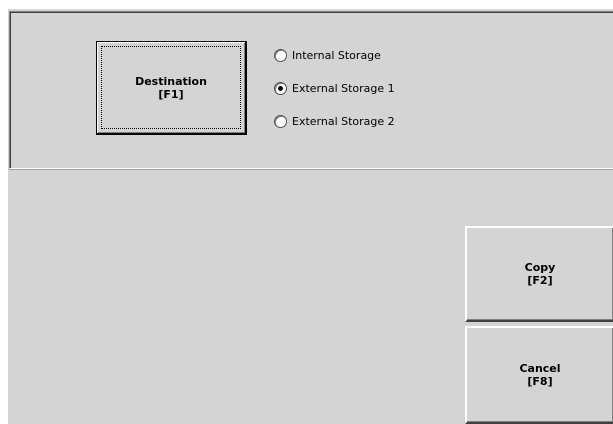  Describe the element at coordinates (540, 381) in the screenshot. I see `cancel-button-key: [F8]` at that location.